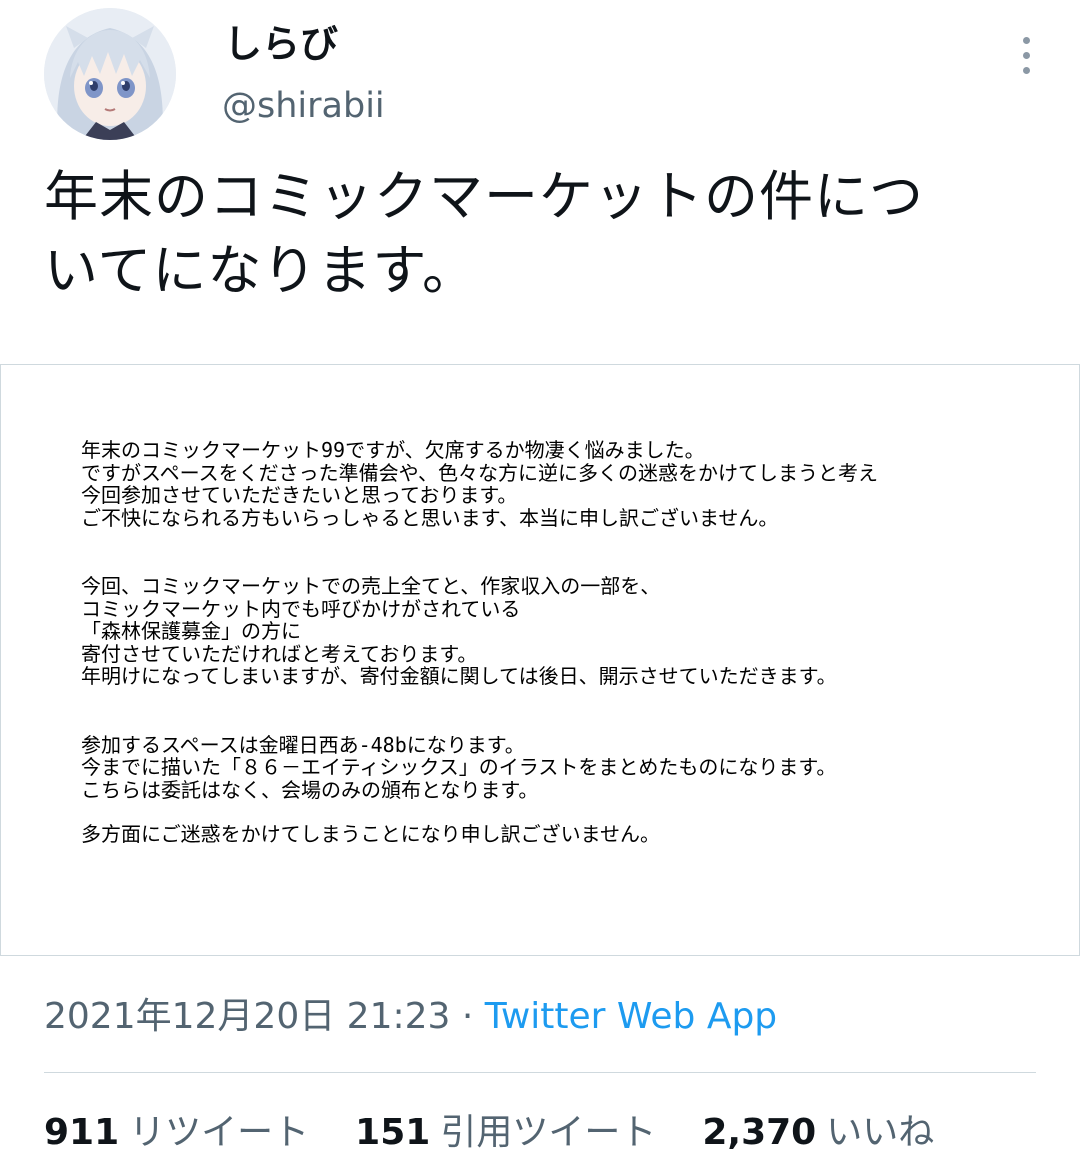 The image size is (1080, 1174). What do you see at coordinates (191, 631) in the screenshot?
I see `notice-line: 「森林保護募金」の方に` at bounding box center [191, 631].